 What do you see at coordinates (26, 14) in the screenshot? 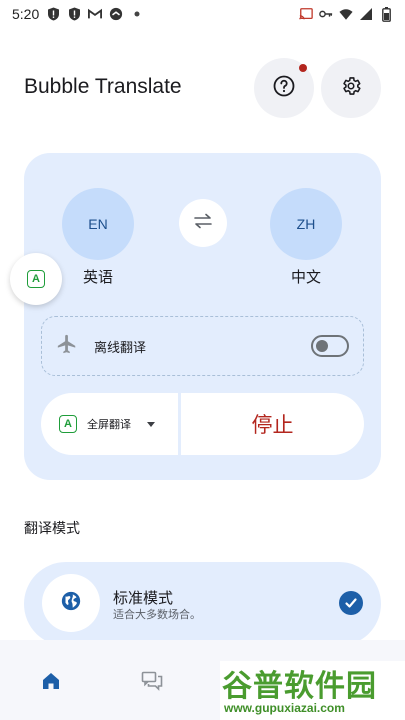
I see `status-time: 5:20` at bounding box center [26, 14].